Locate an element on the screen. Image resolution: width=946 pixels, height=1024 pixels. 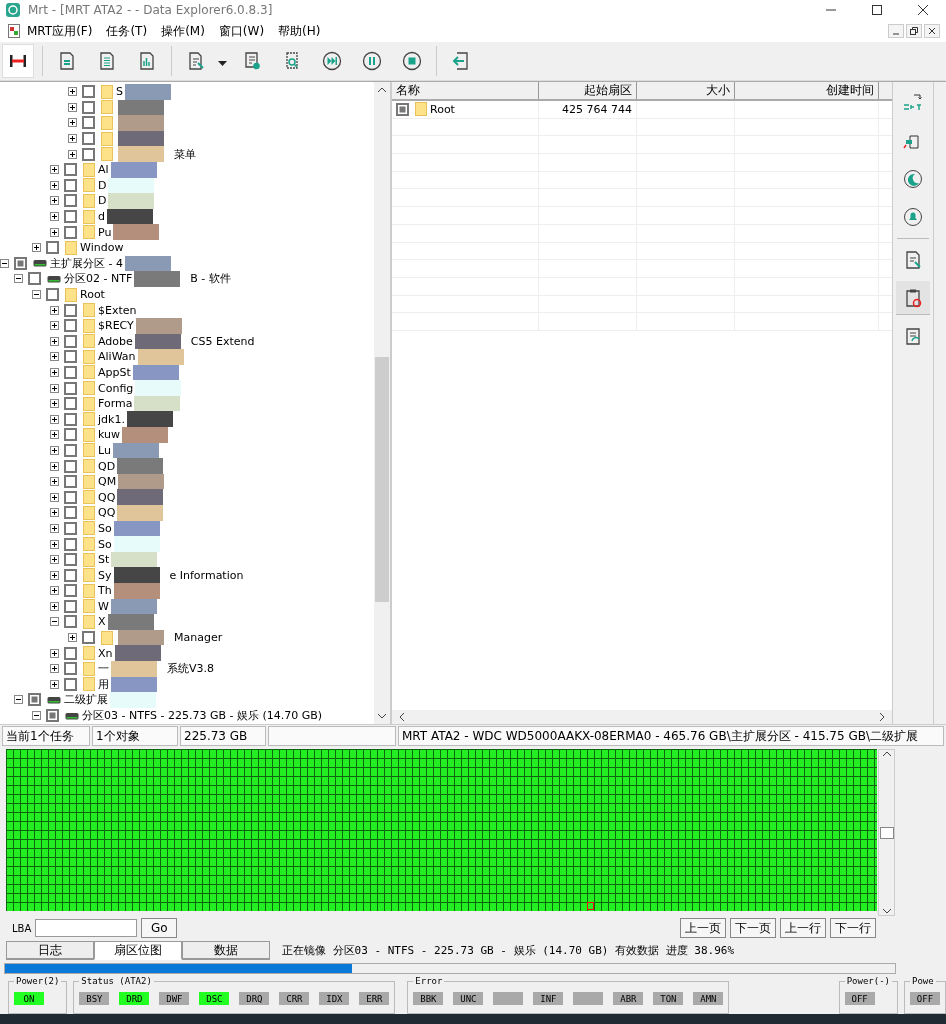
menu-item: 帮助(H) is located at coordinates (299, 31).